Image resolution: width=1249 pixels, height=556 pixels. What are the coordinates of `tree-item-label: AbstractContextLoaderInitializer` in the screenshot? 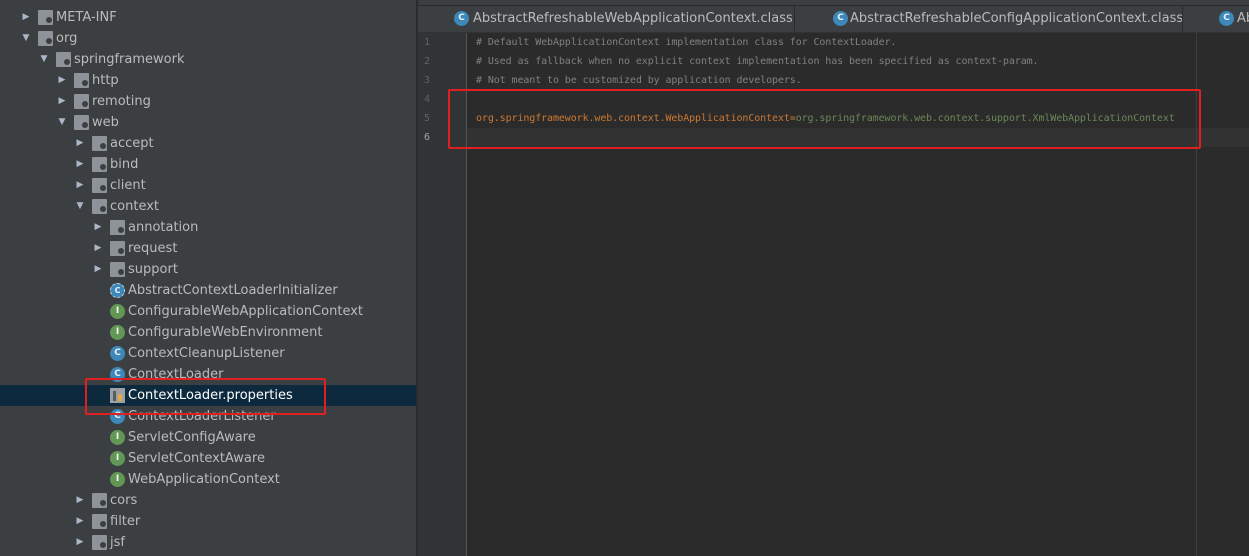 It's located at (233, 290).